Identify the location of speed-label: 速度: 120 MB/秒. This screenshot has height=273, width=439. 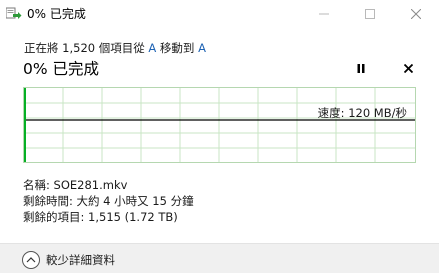
(362, 113).